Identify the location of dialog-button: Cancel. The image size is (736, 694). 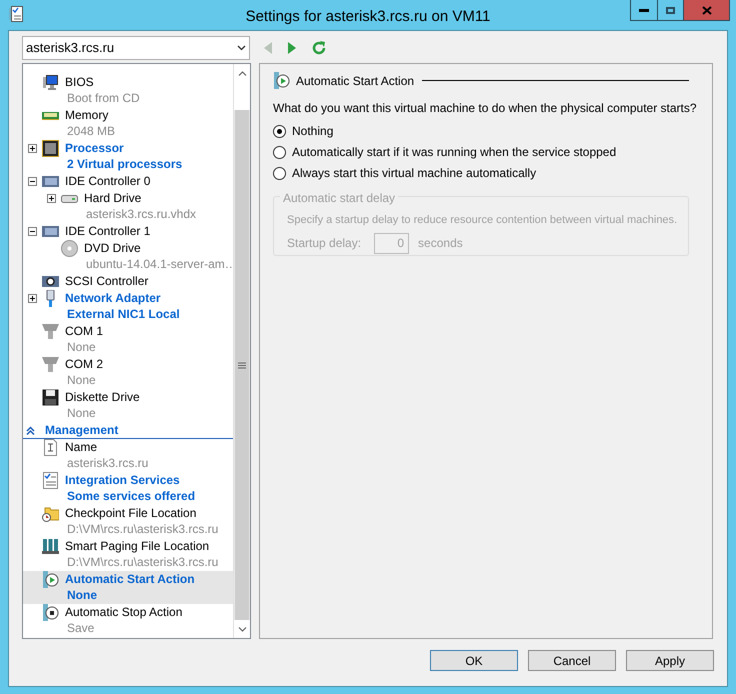
(572, 660).